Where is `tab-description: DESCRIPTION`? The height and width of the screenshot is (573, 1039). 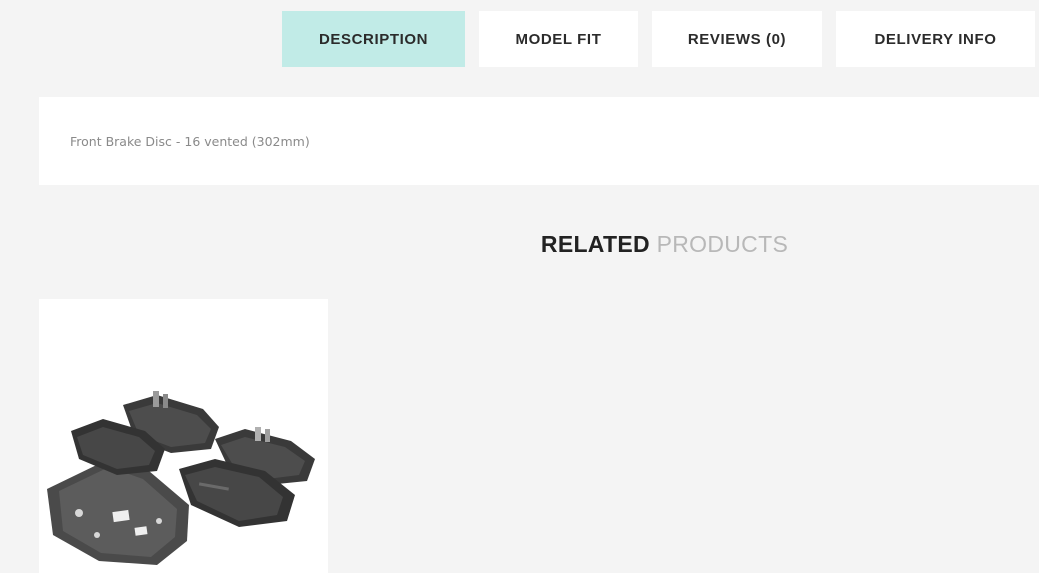
tab-description: DESCRIPTION is located at coordinates (373, 39).